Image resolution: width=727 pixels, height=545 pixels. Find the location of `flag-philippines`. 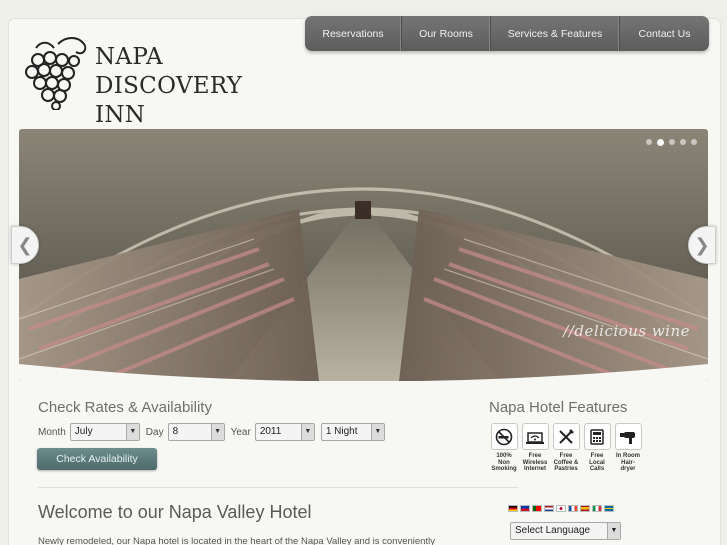

flag-philippines is located at coordinates (525, 508).